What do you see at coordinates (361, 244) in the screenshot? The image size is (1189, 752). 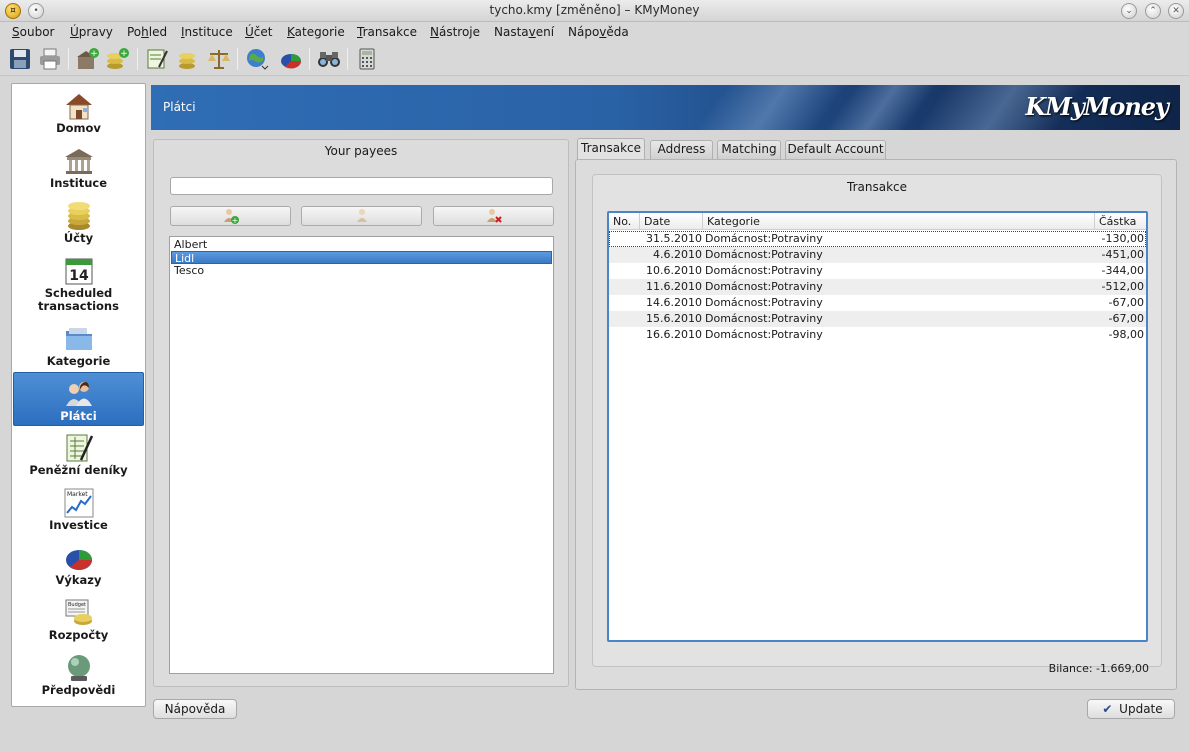 I see `payee-list-item: Albert` at bounding box center [361, 244].